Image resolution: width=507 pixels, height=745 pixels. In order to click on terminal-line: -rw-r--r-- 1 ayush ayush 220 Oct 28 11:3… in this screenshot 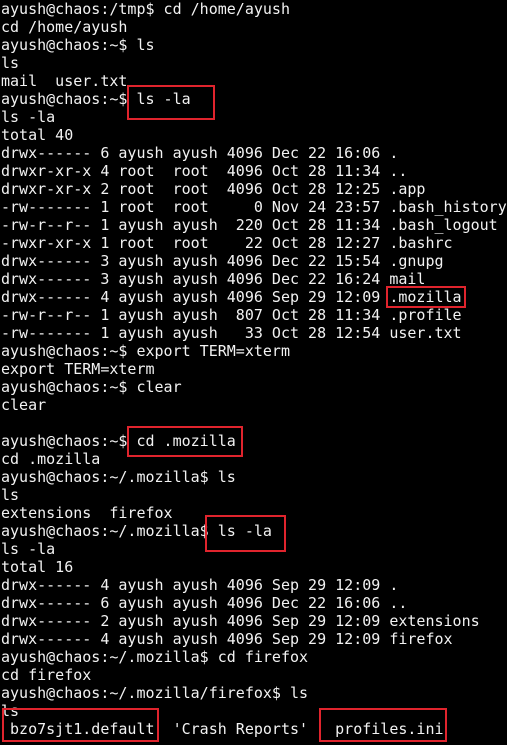, I will do `click(249, 225)`.